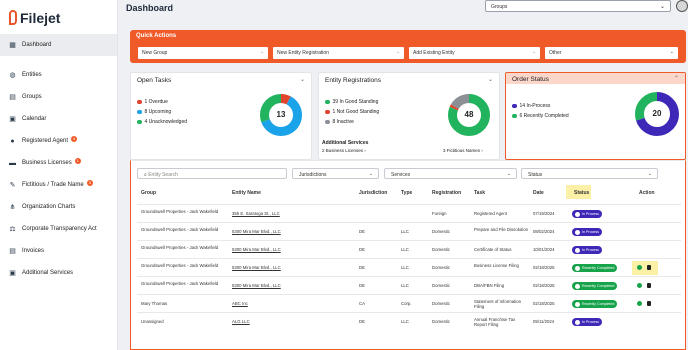 The width and height of the screenshot is (688, 350). What do you see at coordinates (289, 213) in the screenshot?
I see `entity-name-link: 355 E. Saratoga St., LLC` at bounding box center [289, 213].